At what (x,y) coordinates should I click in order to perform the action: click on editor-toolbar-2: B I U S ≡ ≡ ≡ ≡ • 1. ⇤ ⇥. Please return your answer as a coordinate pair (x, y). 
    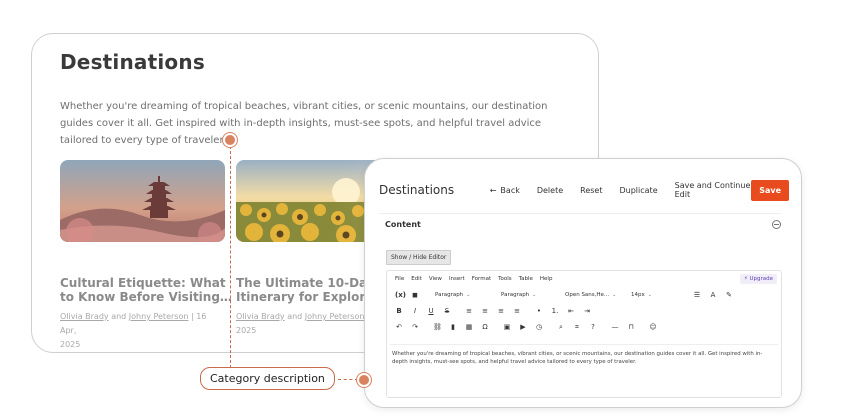
    Looking at the image, I should click on (584, 311).